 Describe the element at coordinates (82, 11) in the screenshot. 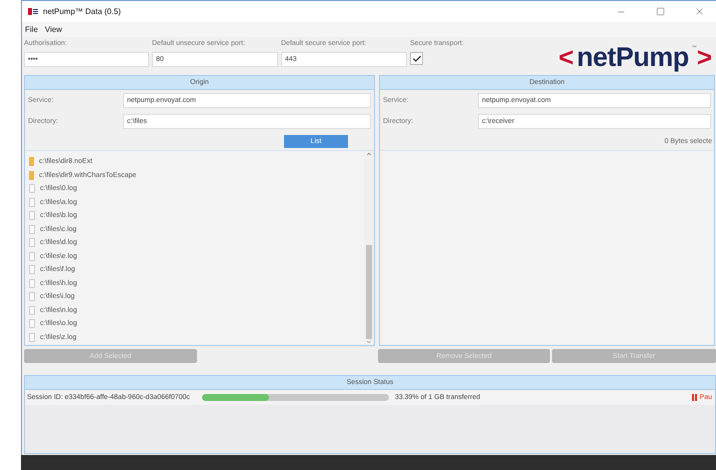

I see `window-title: netPump™ Data (0.5)` at that location.